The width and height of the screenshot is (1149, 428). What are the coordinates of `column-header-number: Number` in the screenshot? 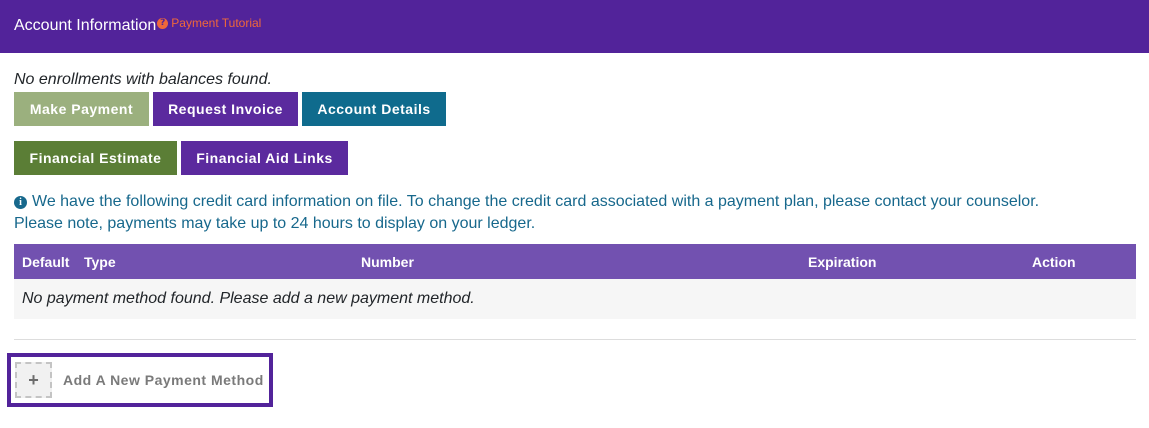 It's located at (387, 262).